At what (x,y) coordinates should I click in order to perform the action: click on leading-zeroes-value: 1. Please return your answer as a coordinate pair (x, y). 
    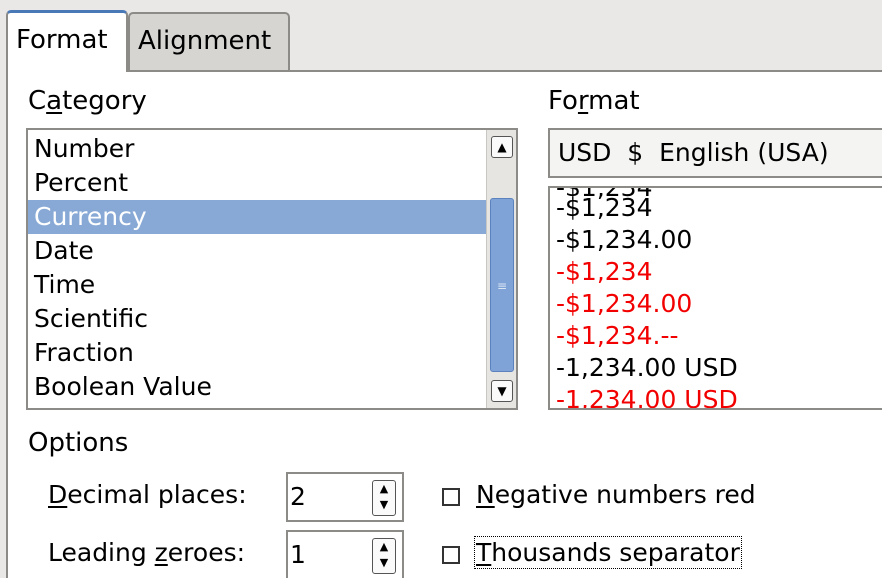
    Looking at the image, I should click on (298, 555).